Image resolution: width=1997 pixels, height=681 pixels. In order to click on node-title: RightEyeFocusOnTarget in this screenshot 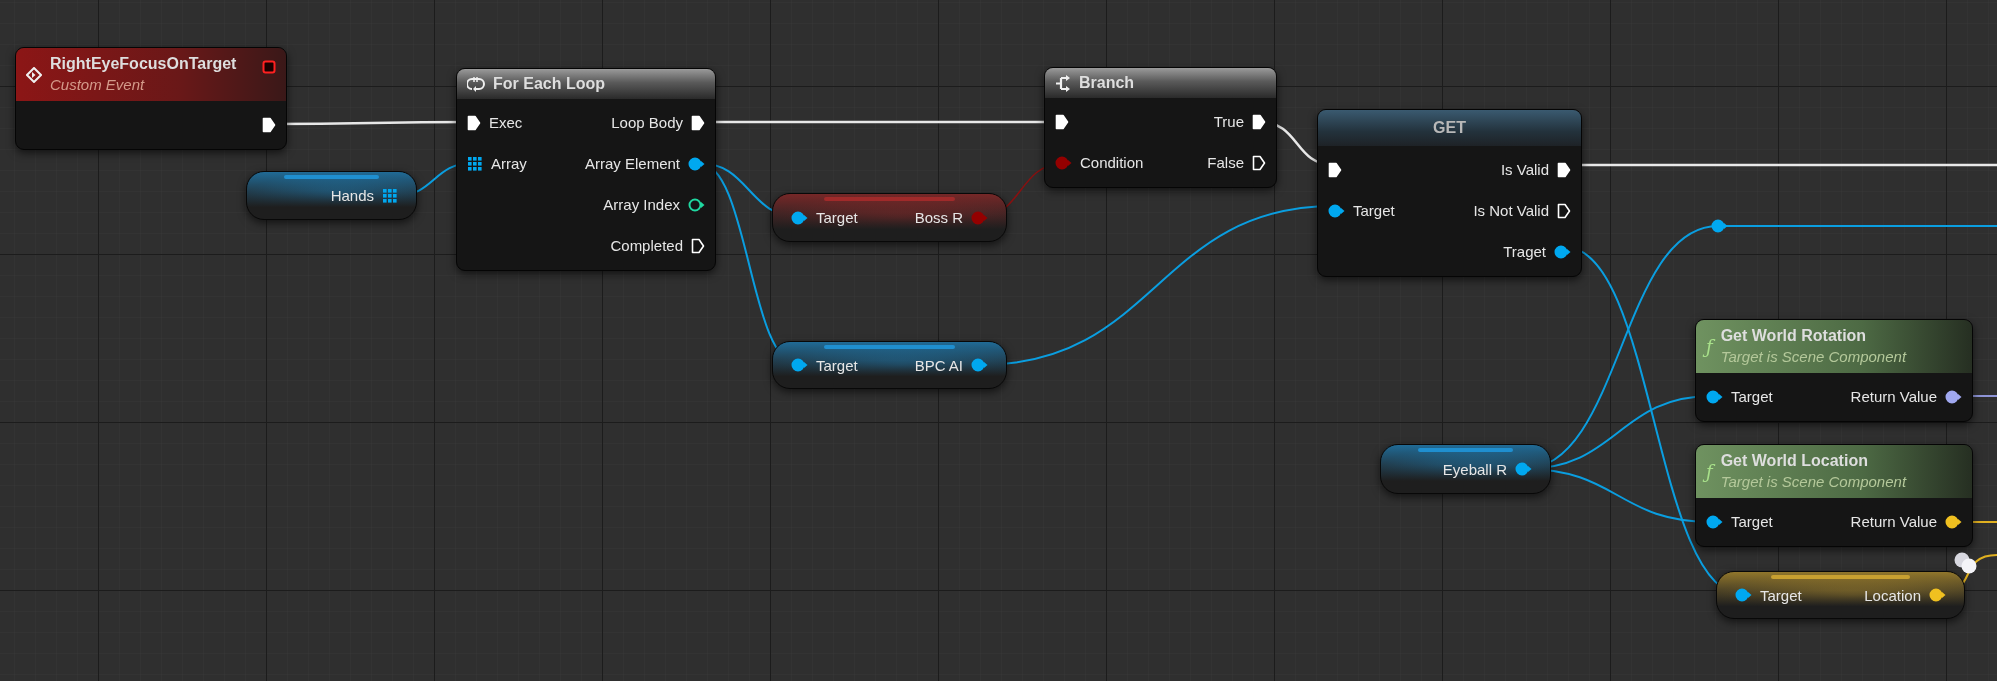, I will do `click(143, 64)`.